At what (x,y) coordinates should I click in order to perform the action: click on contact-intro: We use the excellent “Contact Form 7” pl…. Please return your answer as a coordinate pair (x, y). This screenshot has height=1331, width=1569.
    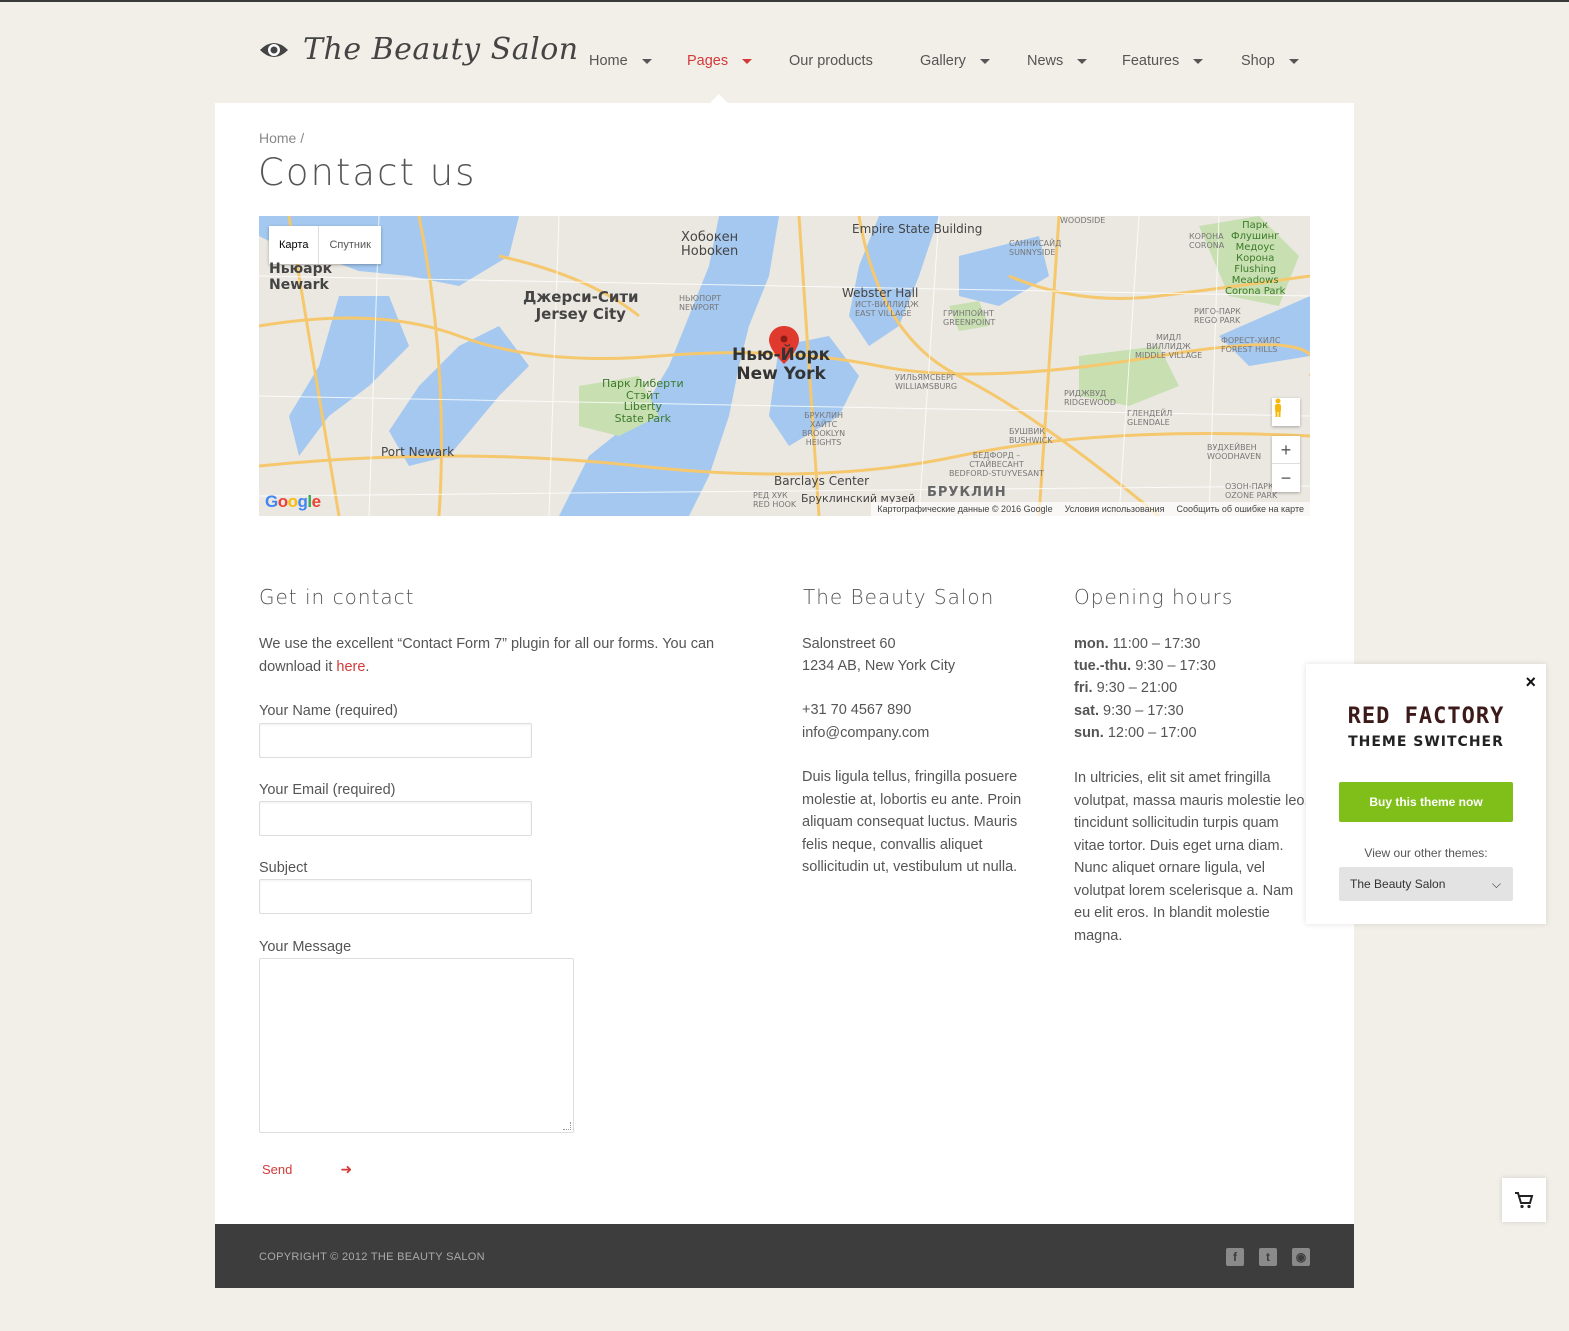
    Looking at the image, I should click on (494, 655).